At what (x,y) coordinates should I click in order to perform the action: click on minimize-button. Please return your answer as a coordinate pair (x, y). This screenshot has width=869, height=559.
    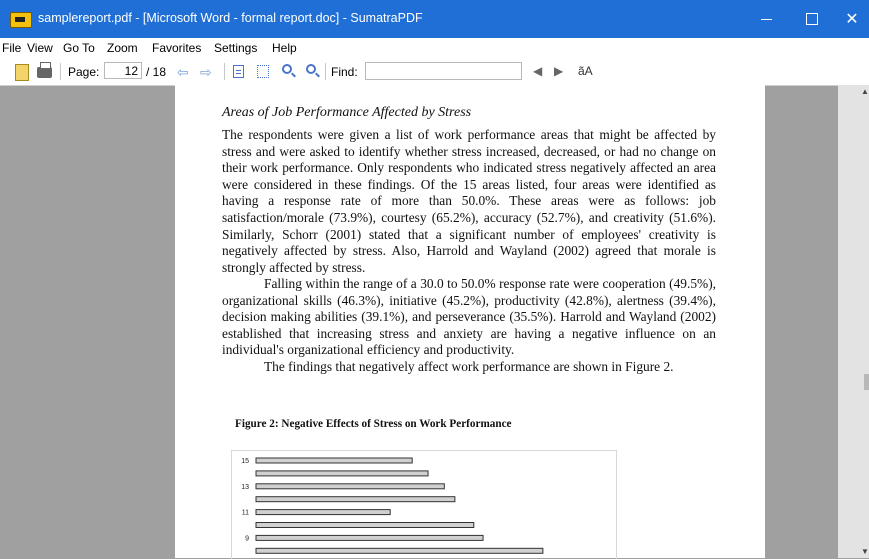
    Looking at the image, I should click on (766, 19).